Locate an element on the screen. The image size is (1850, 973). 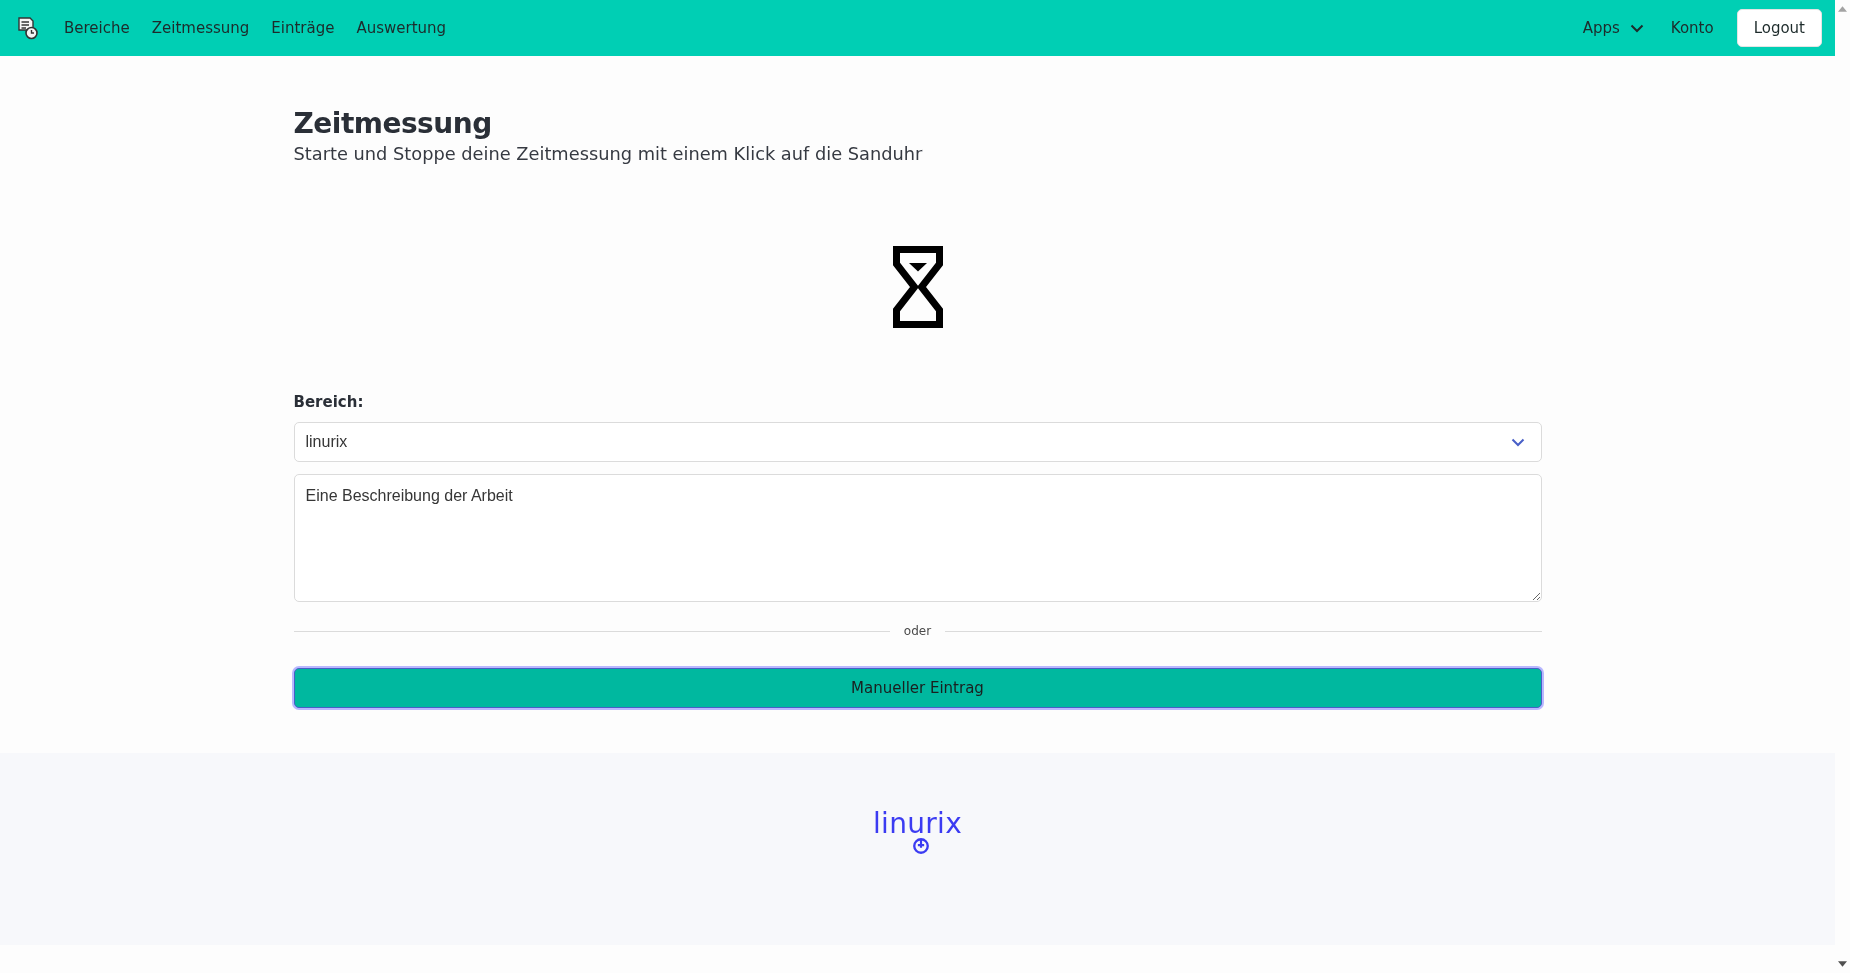
nav-link: Auswertung is located at coordinates (401, 28).